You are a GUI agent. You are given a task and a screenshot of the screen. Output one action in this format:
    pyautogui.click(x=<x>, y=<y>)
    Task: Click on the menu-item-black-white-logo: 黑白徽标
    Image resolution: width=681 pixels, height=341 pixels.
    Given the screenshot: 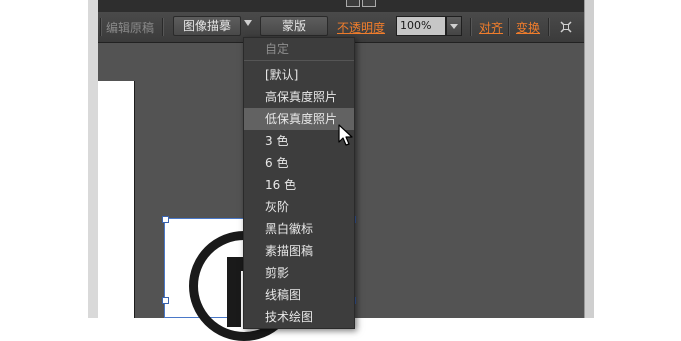 What is the action you would take?
    pyautogui.click(x=299, y=229)
    